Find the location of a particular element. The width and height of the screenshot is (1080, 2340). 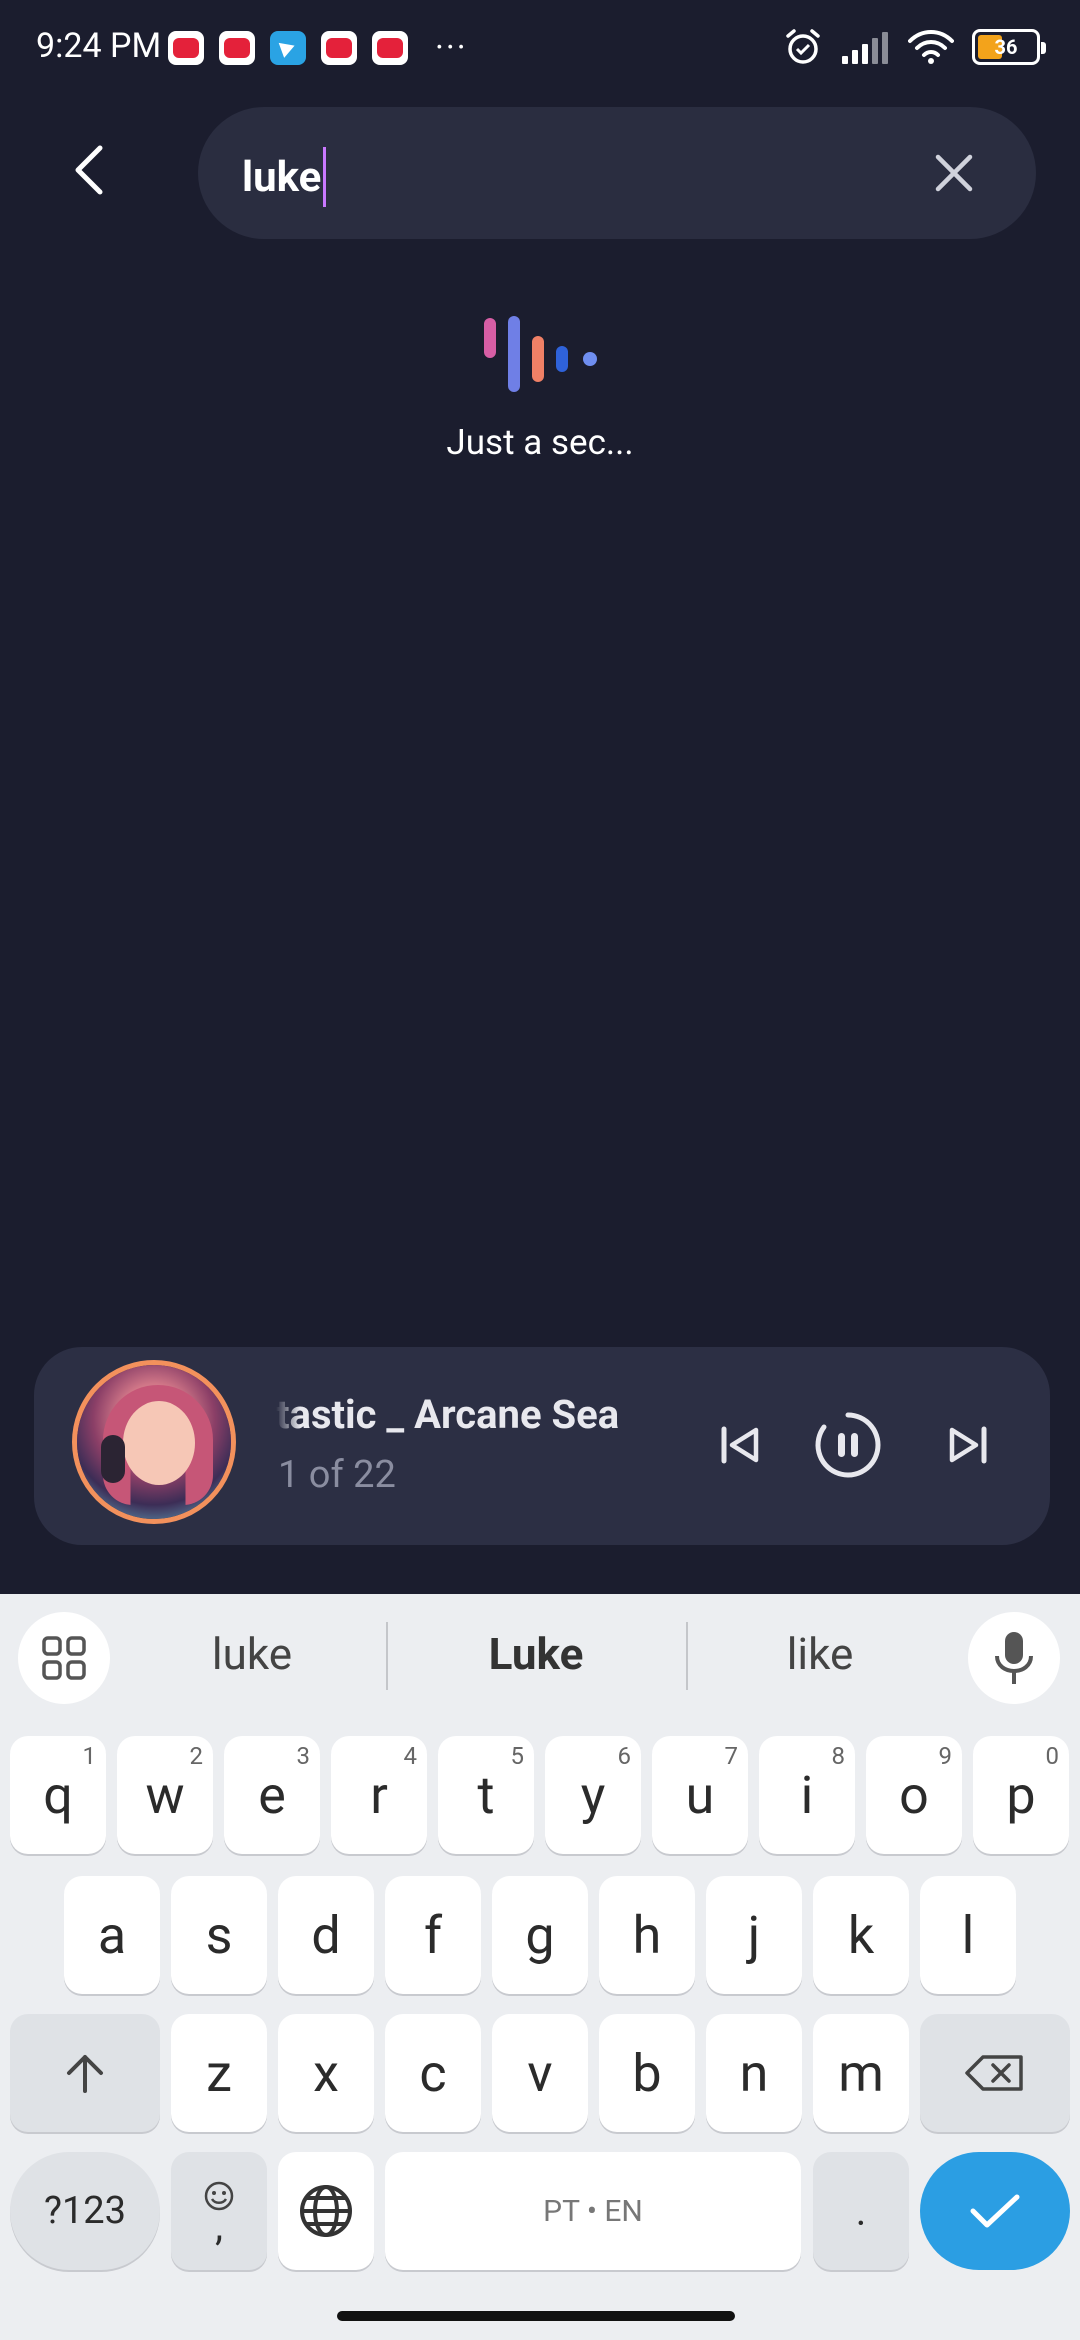

skip-next-icon is located at coordinates (968, 1445).